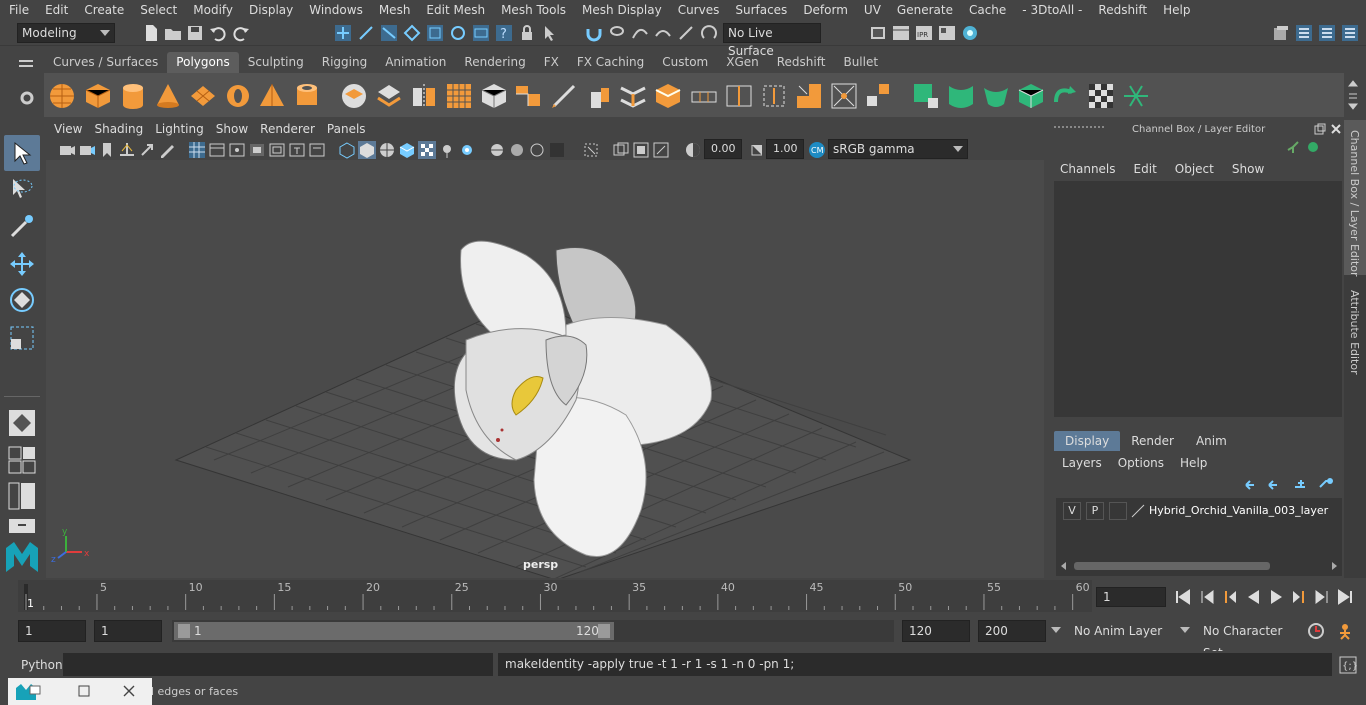 The width and height of the screenshot is (1366, 705). What do you see at coordinates (133, 96) in the screenshot?
I see `poly-cylinder-icon` at bounding box center [133, 96].